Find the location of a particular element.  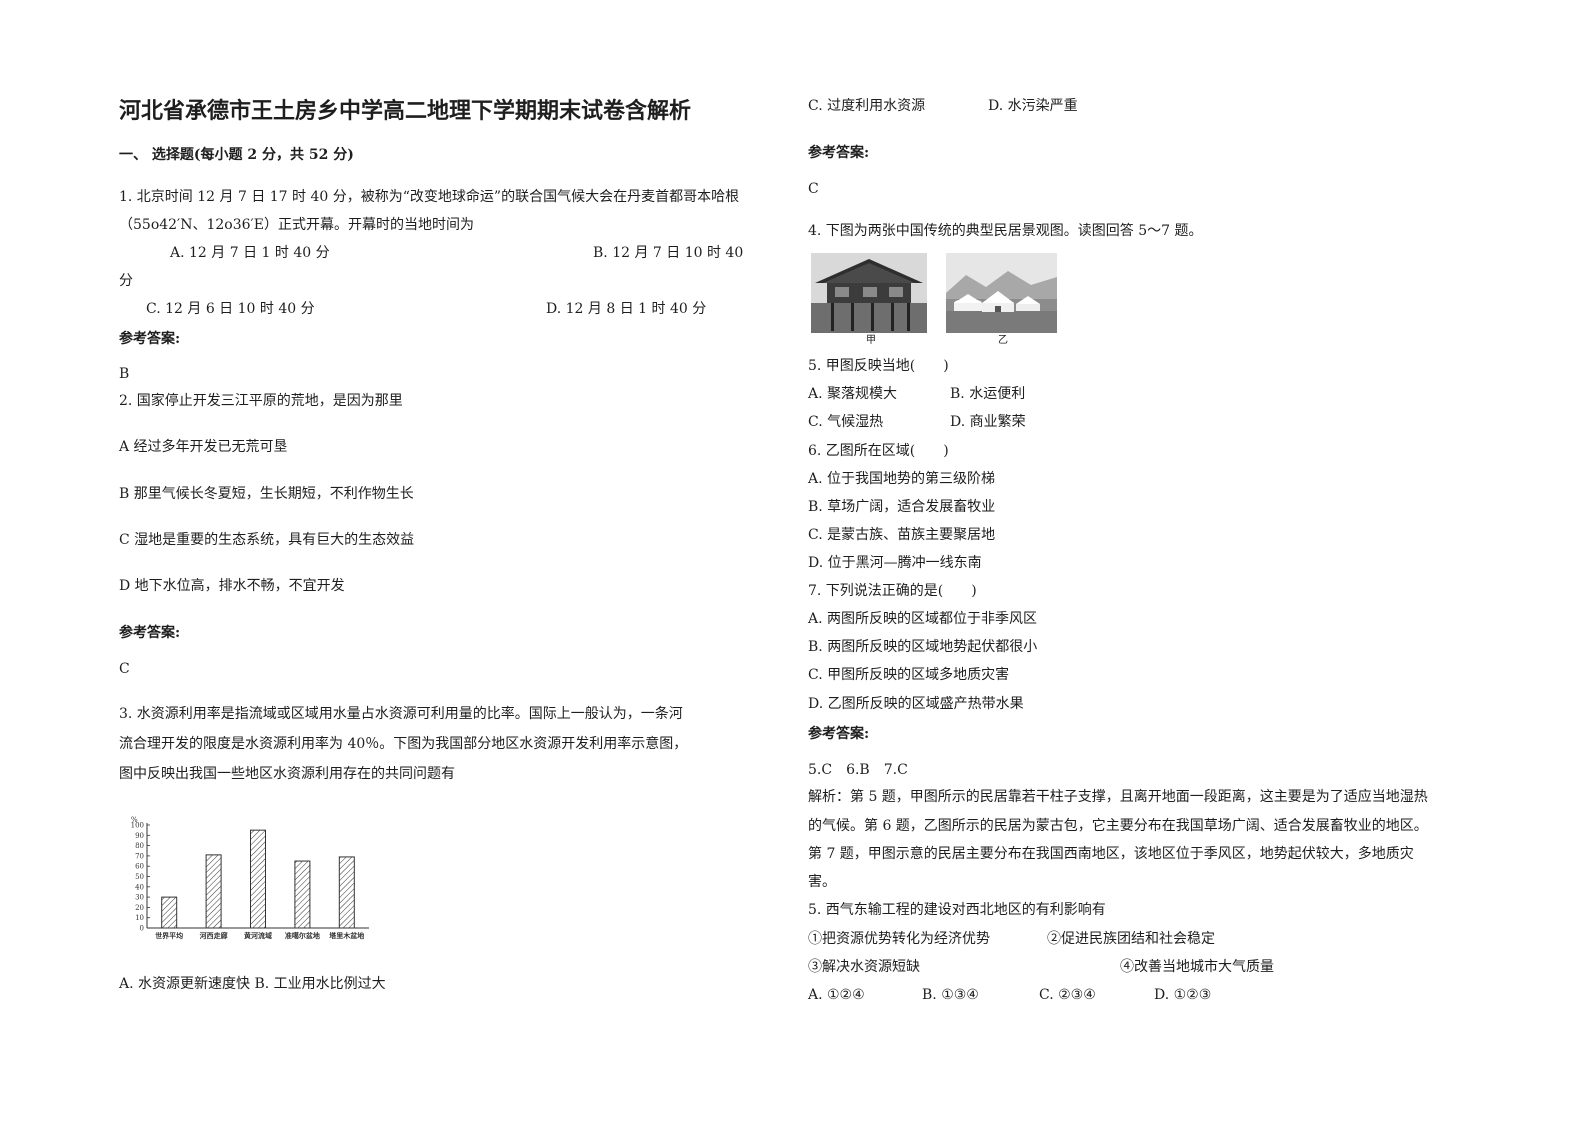

caption-yi: 乙 is located at coordinates (1003, 340).